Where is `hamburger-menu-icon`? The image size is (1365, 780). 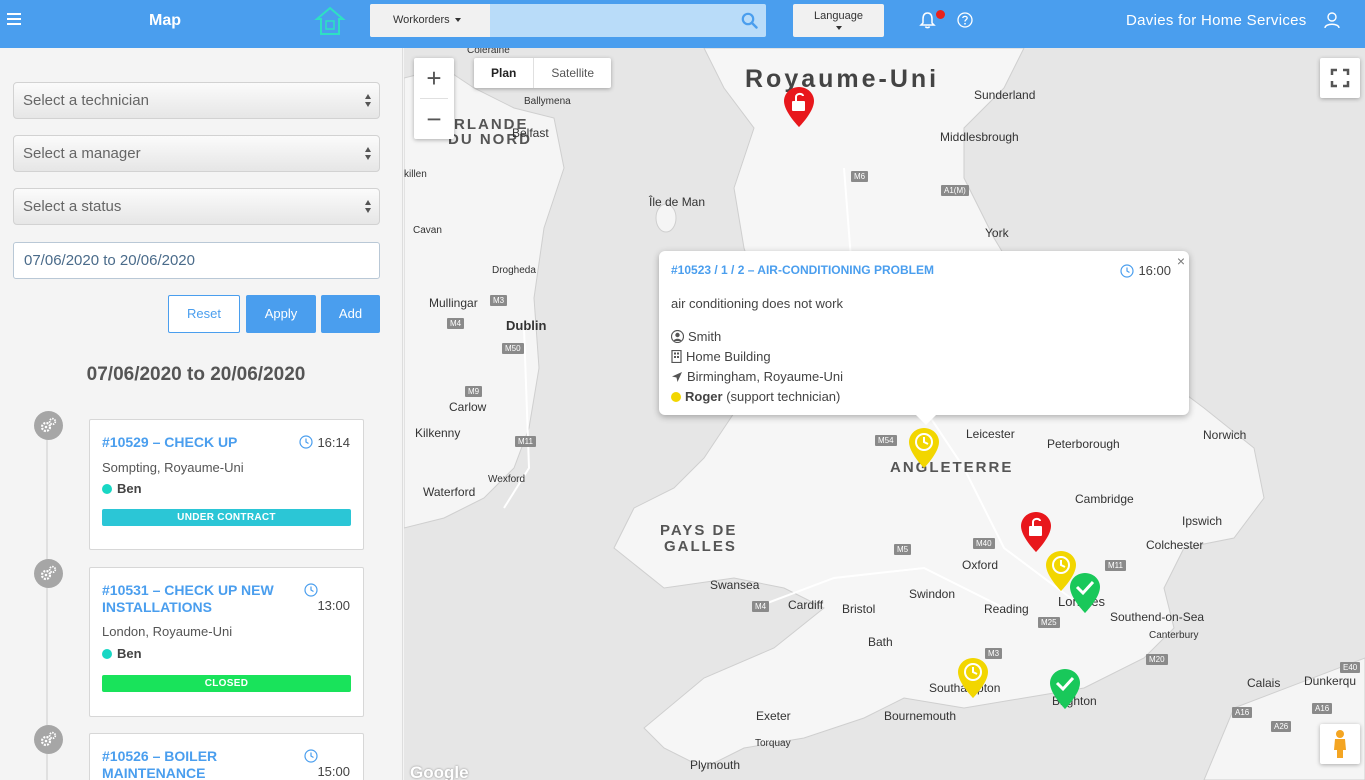 hamburger-menu-icon is located at coordinates (14, 19).